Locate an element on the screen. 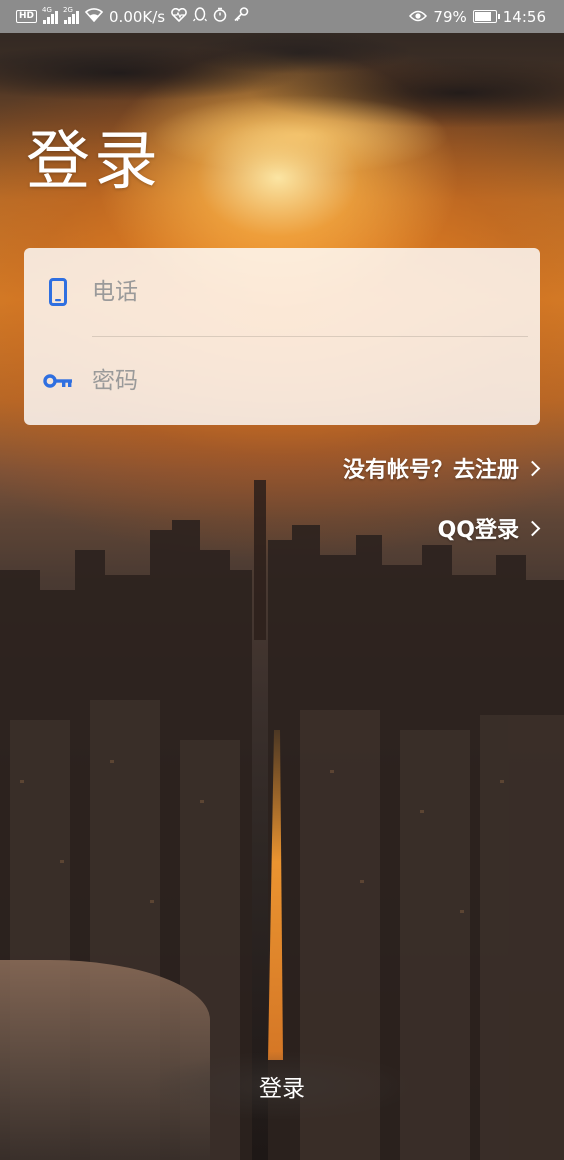  login-form-card is located at coordinates (282, 336).